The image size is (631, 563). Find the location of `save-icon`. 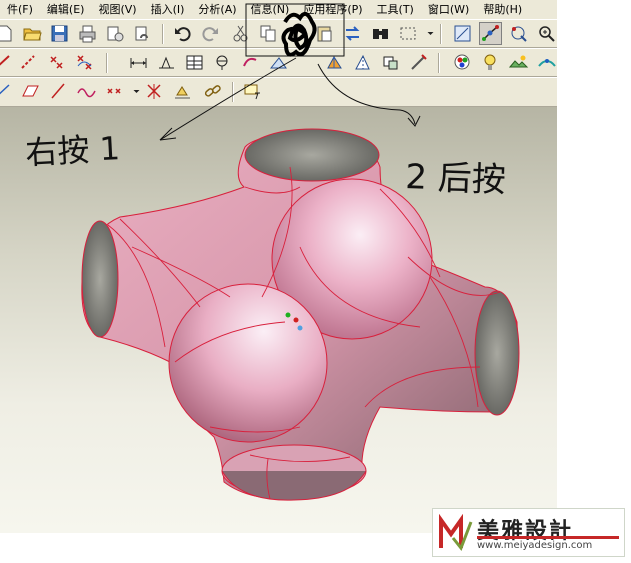

save-icon is located at coordinates (59, 33).